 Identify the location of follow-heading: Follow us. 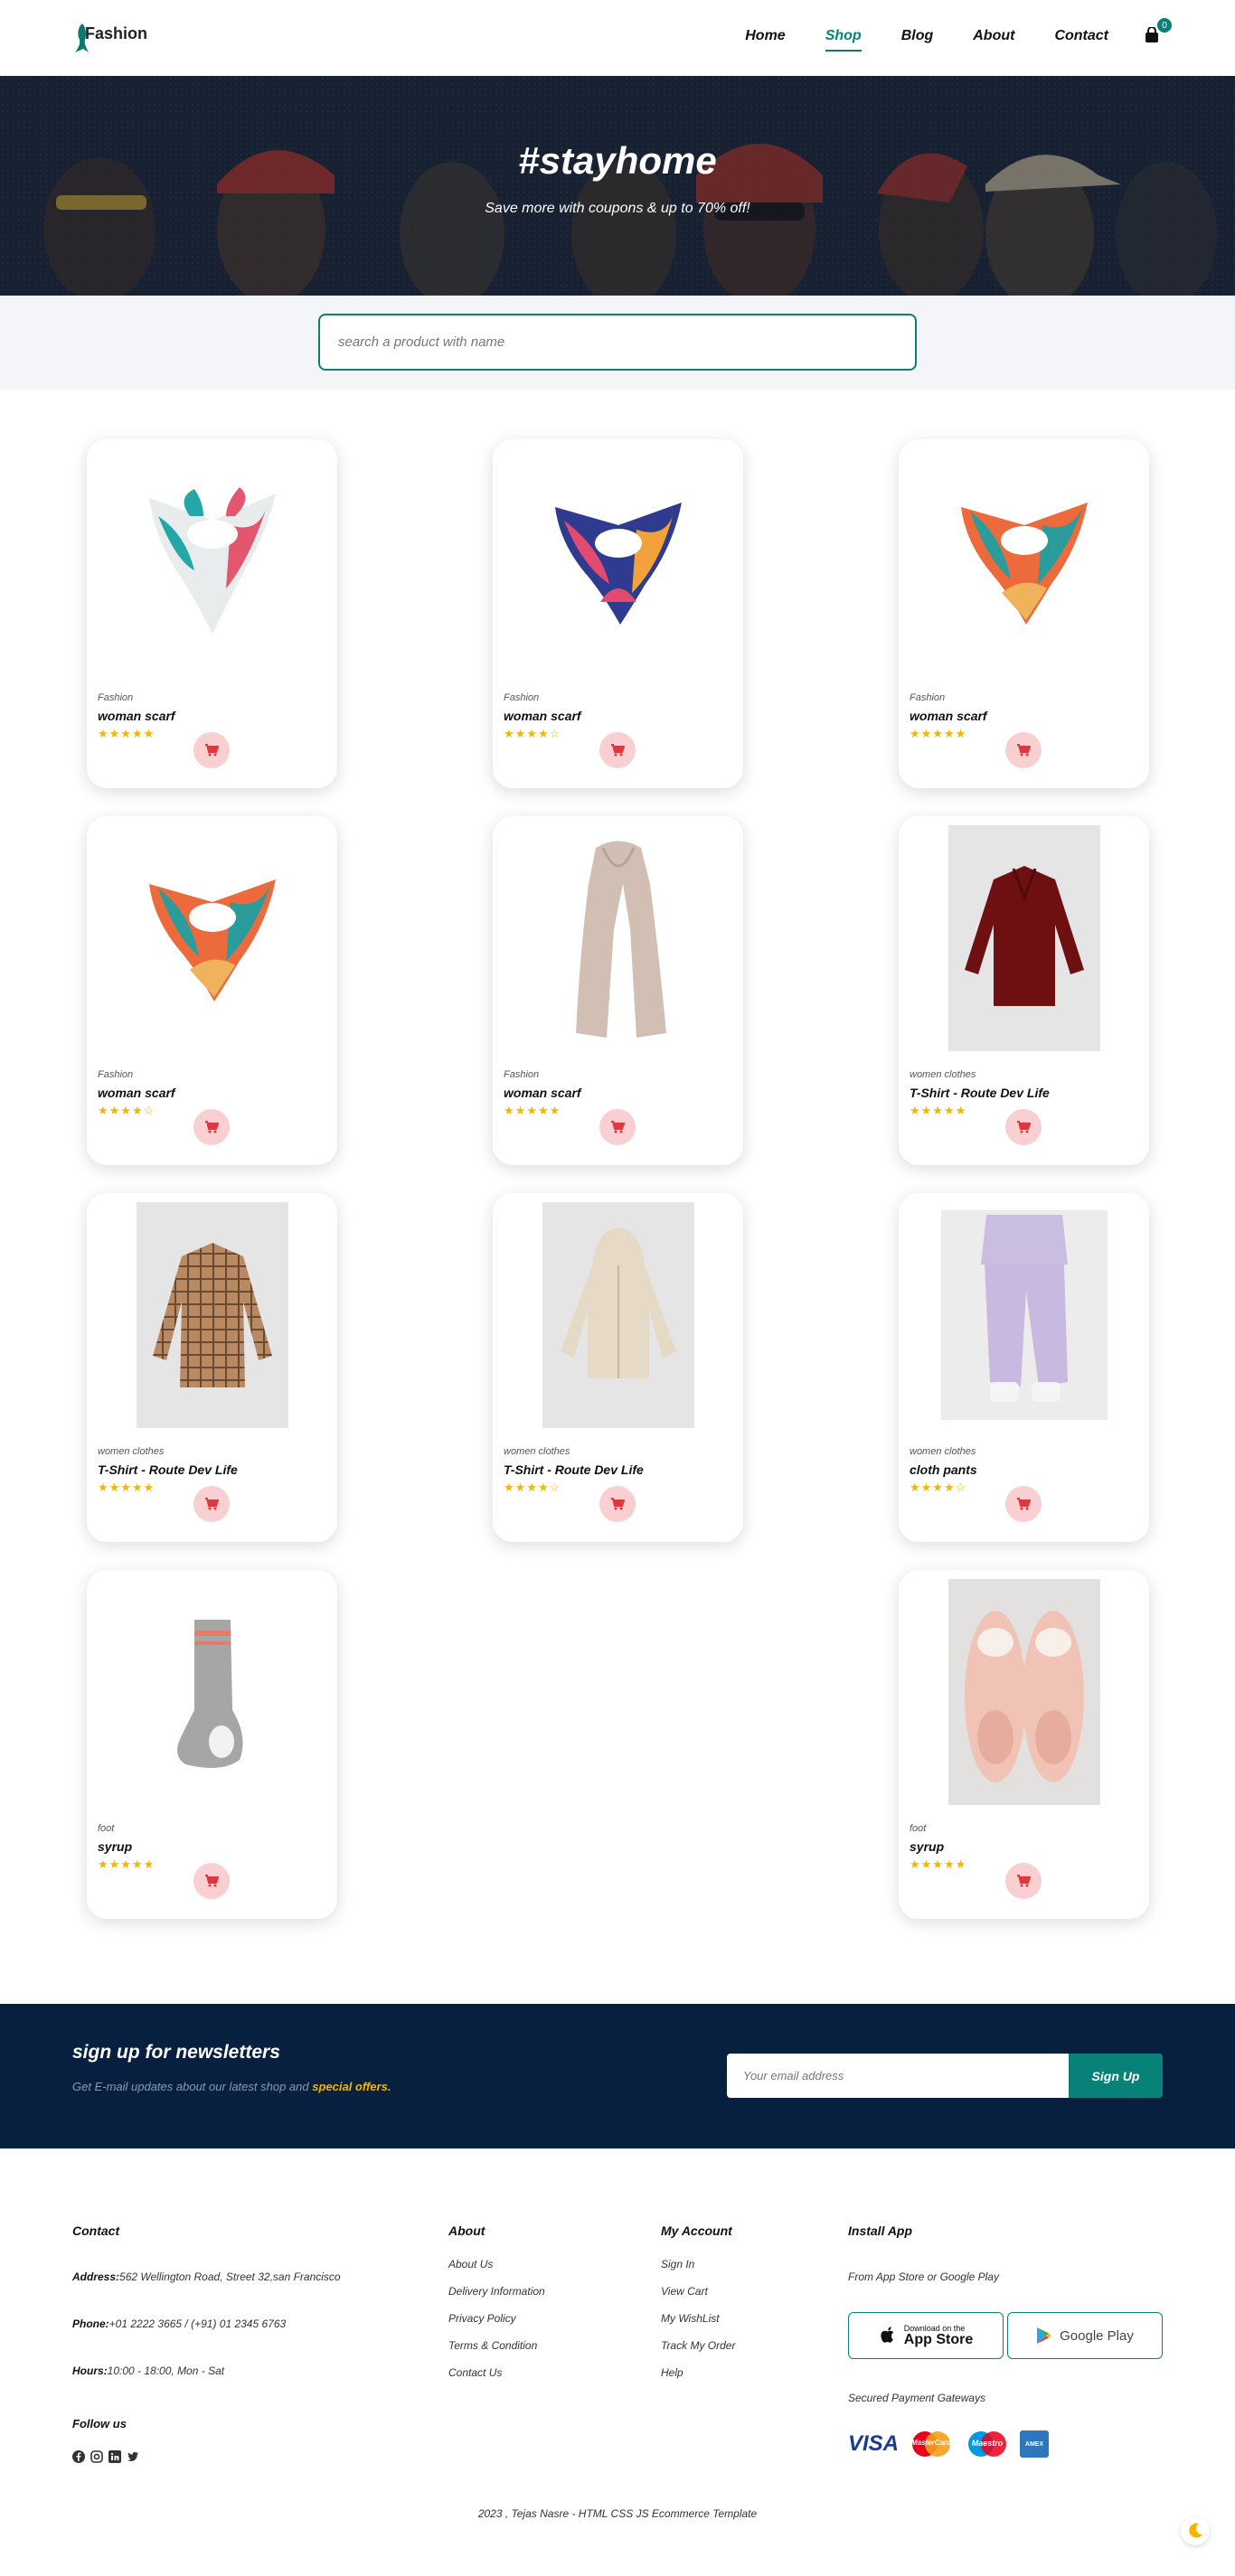
(99, 2424).